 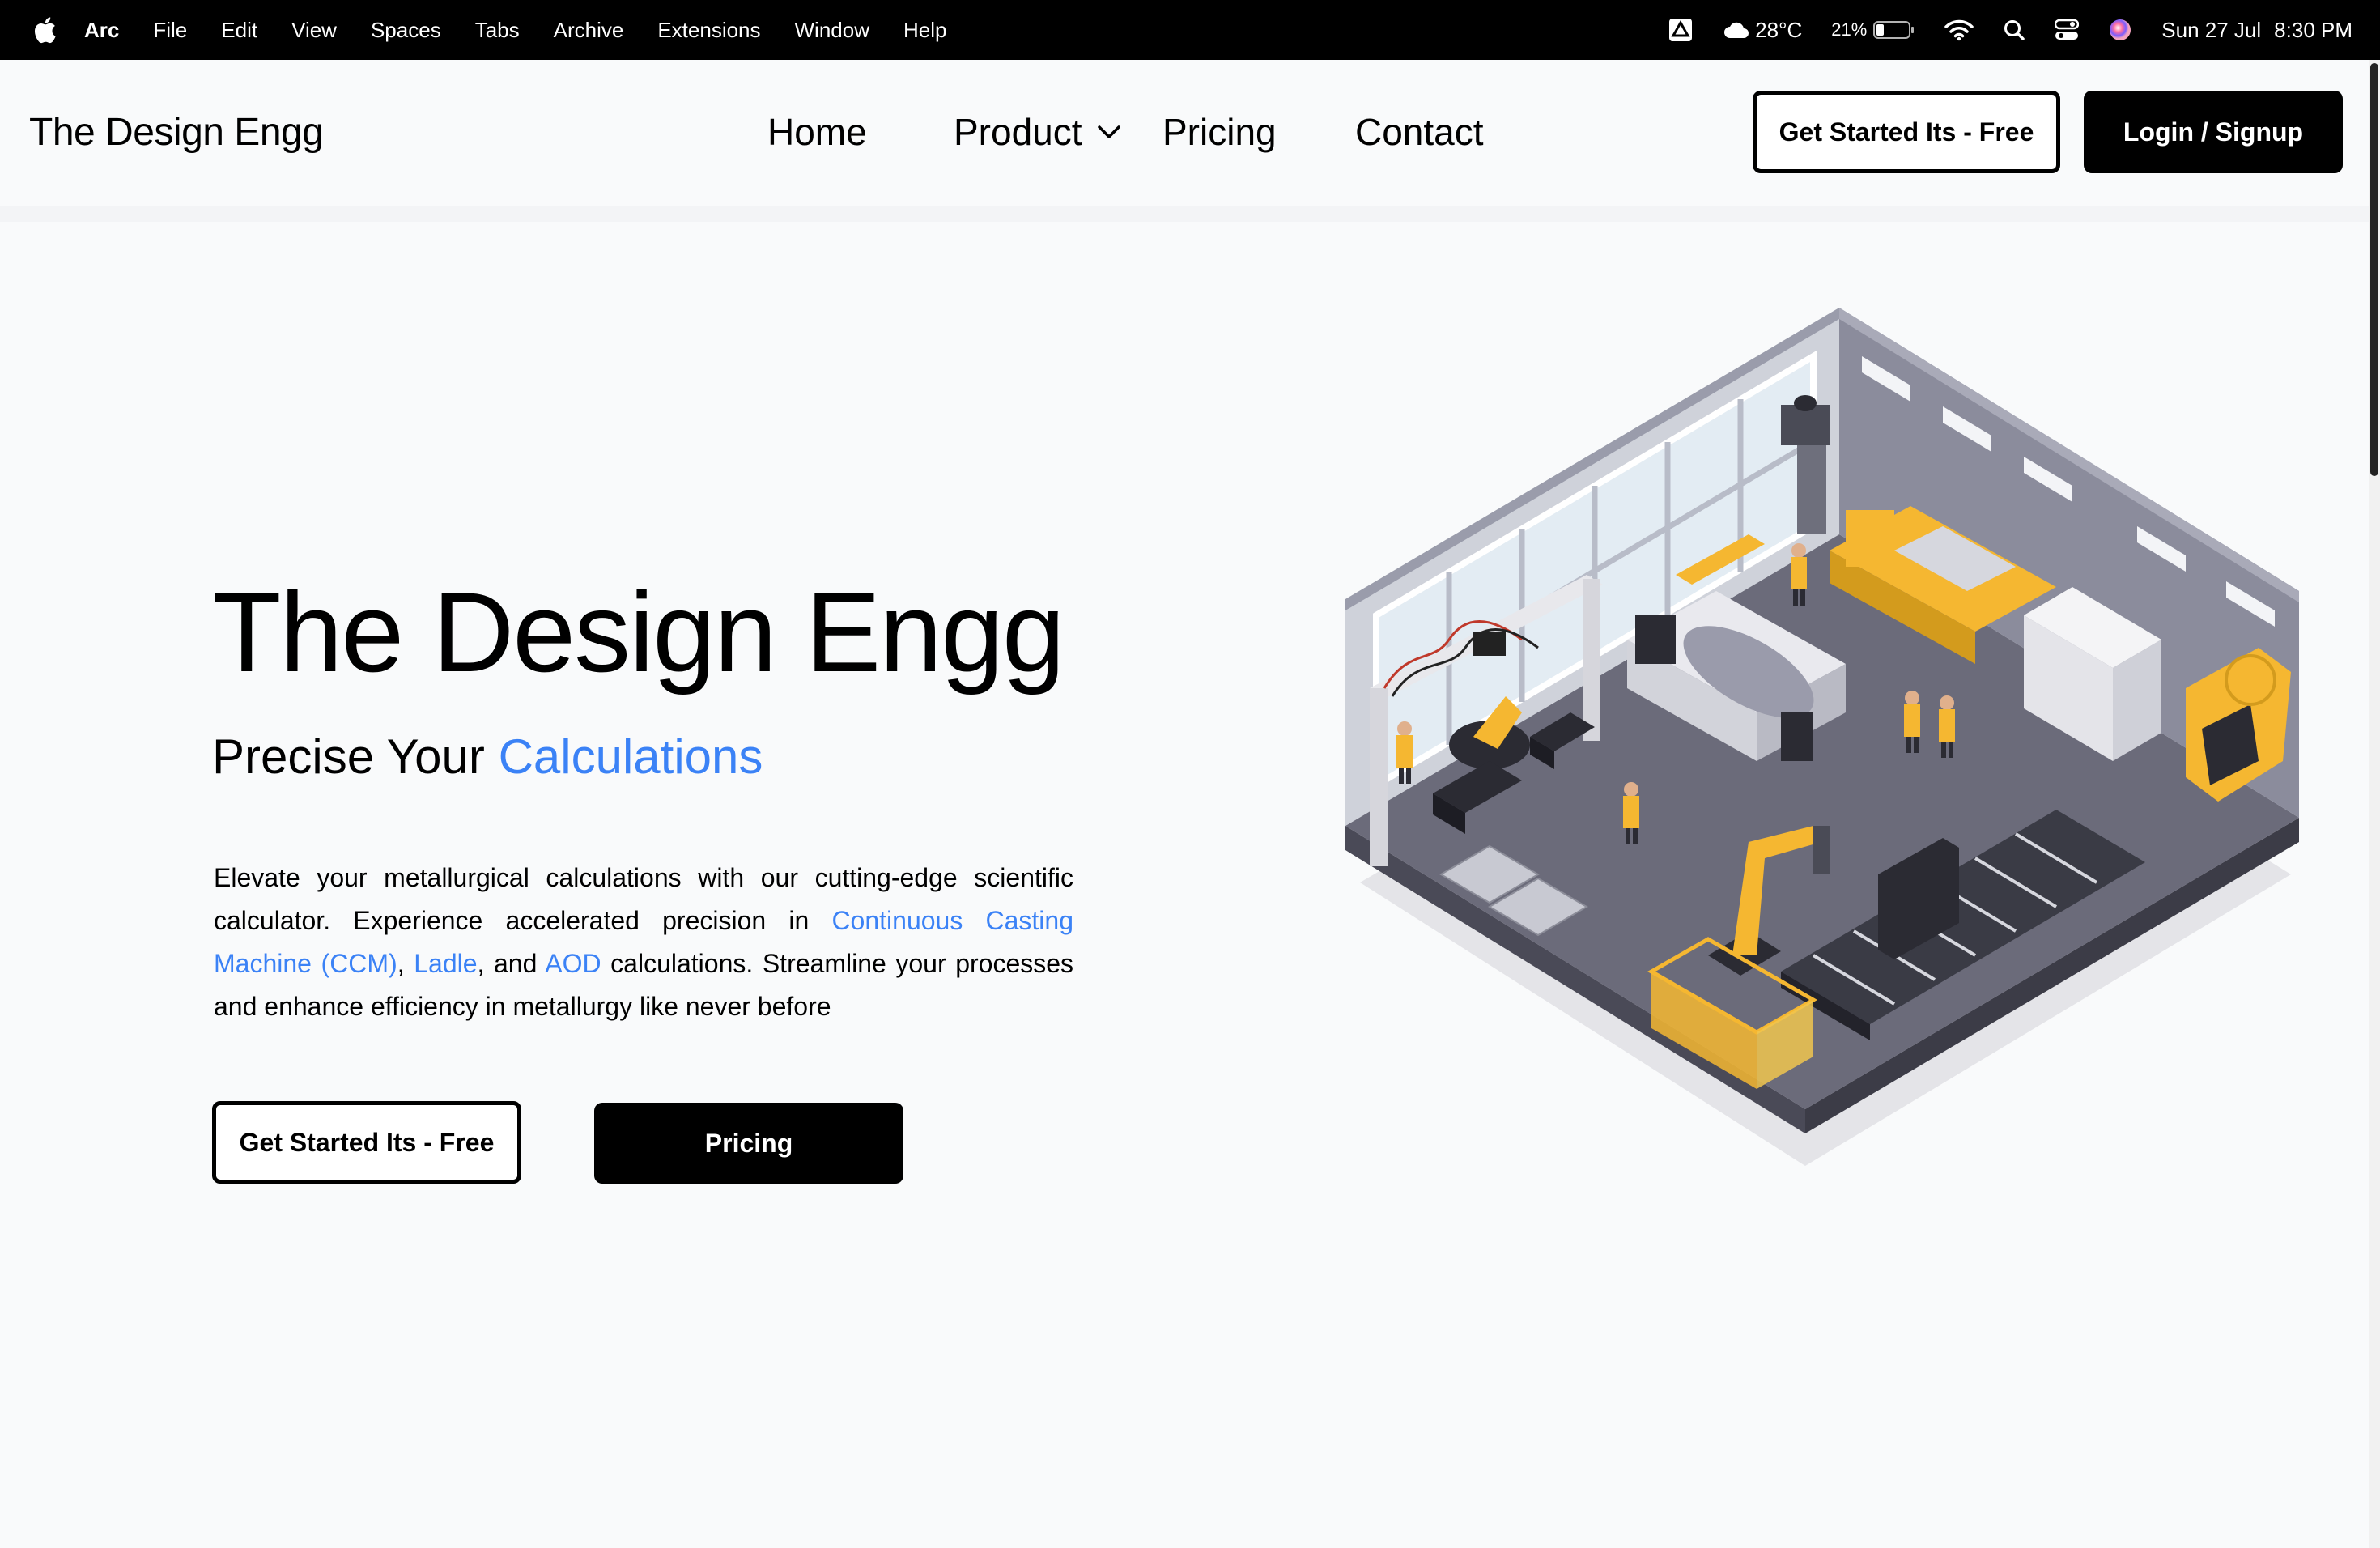 I want to click on hero-pricing-button: Pricing, so click(x=748, y=1144).